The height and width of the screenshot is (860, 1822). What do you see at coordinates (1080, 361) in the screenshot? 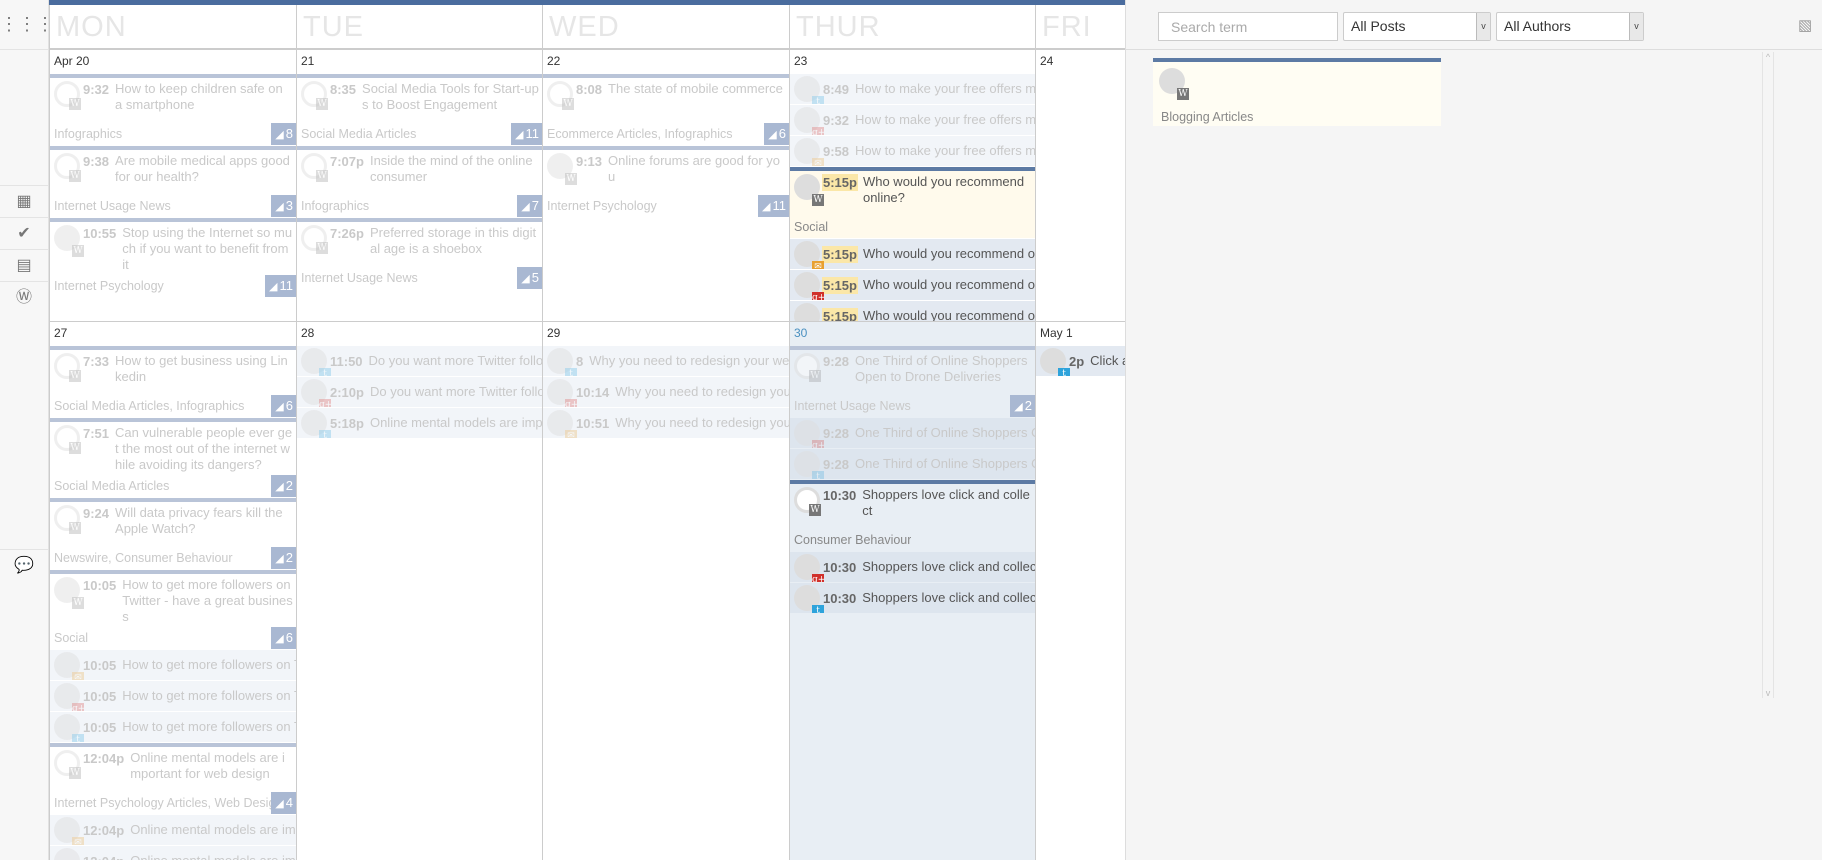
I see `social-post: t2p Click ar` at bounding box center [1080, 361].